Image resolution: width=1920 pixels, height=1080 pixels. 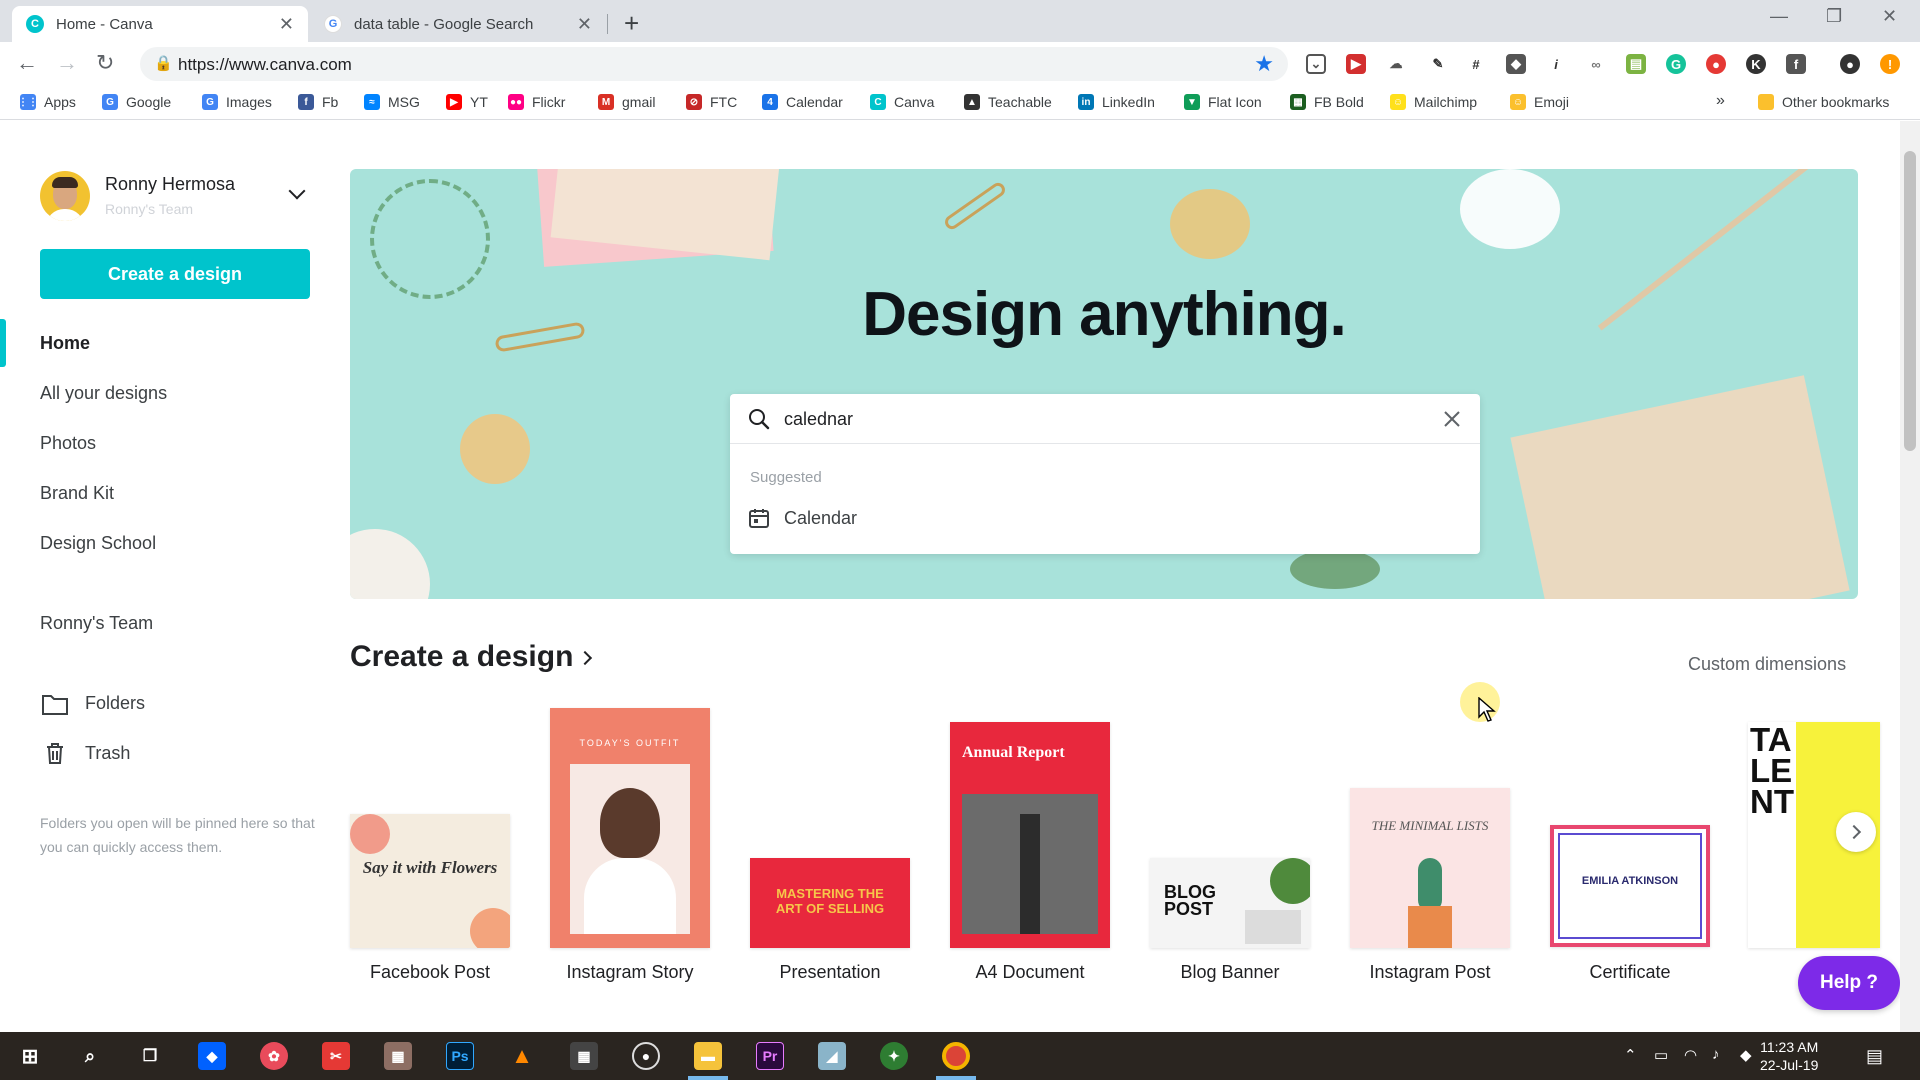 I want to click on create-design-button: Create a design, so click(x=175, y=274).